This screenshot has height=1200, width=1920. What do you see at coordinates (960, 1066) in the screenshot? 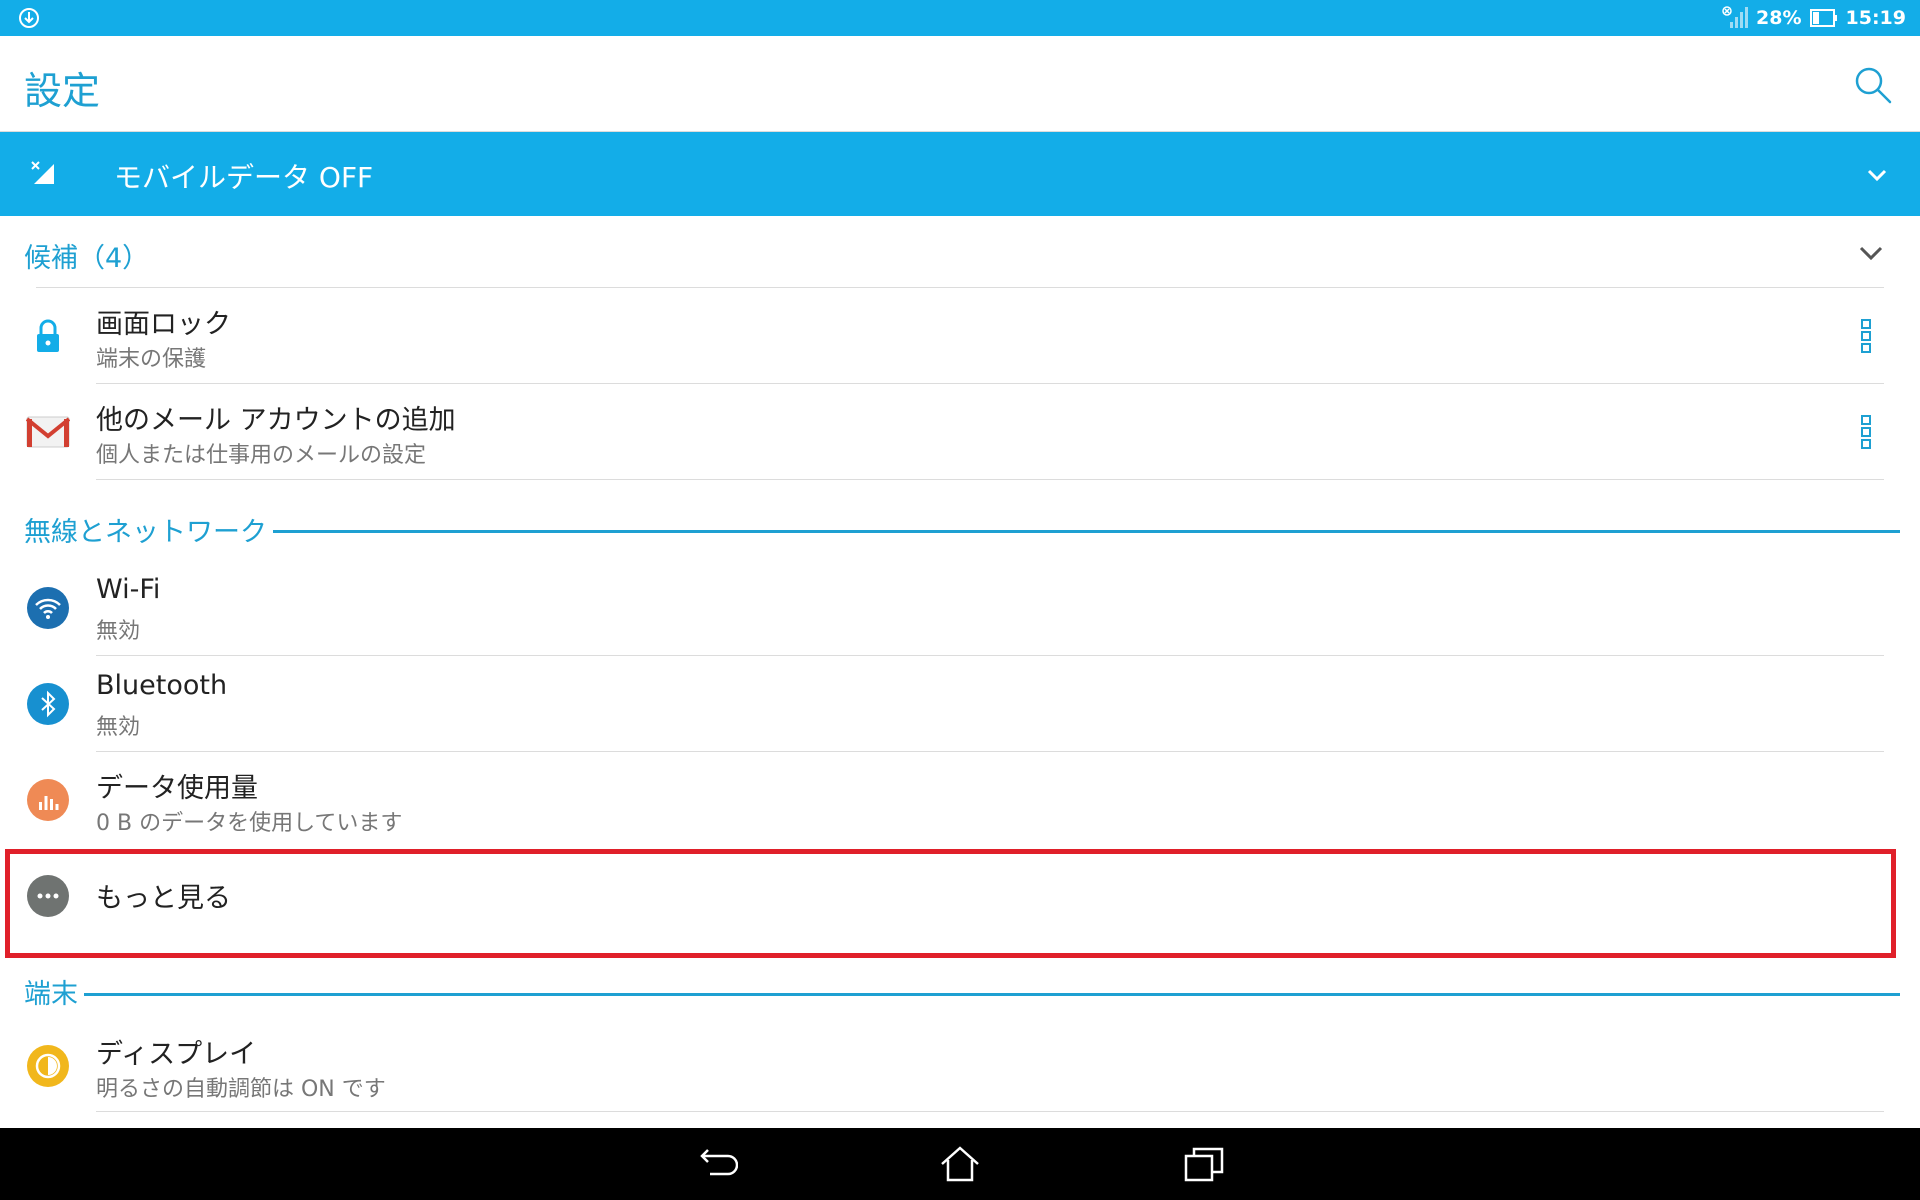
I see `settings-item-display: ディスプレイ 明るさの自動調節は ON です` at bounding box center [960, 1066].